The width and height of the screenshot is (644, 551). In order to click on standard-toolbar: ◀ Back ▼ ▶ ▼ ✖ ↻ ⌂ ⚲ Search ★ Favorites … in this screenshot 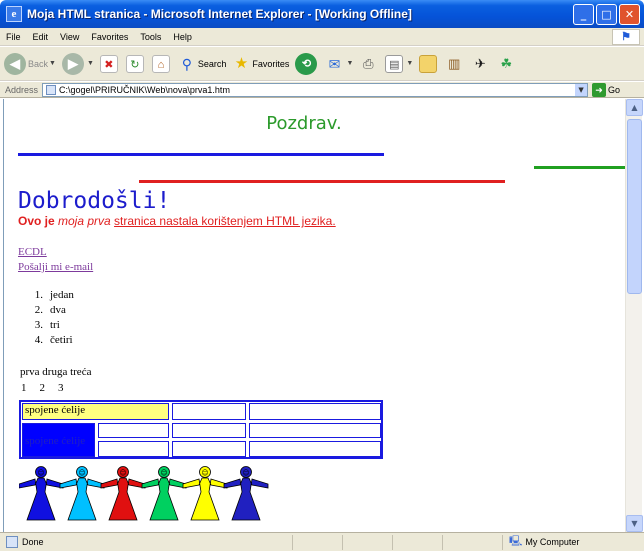, I will do `click(322, 64)`.